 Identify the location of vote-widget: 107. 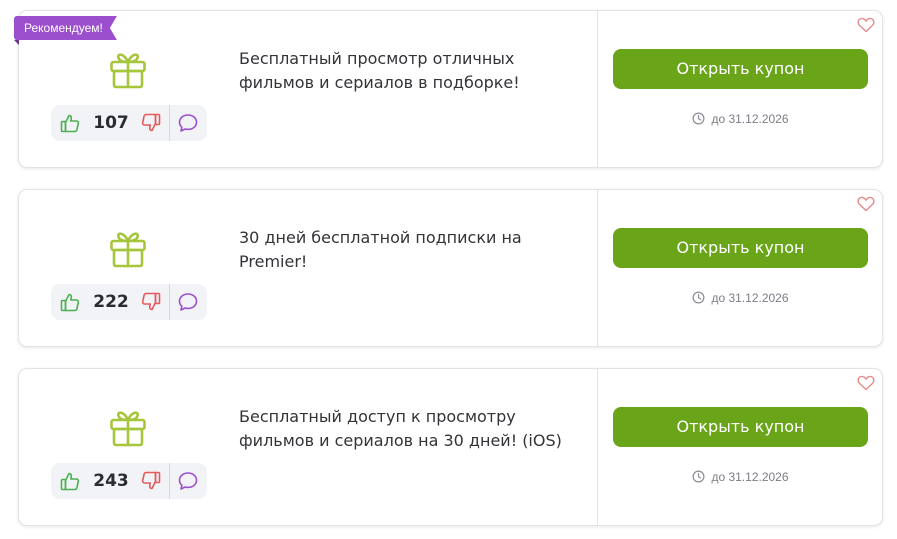
(129, 123).